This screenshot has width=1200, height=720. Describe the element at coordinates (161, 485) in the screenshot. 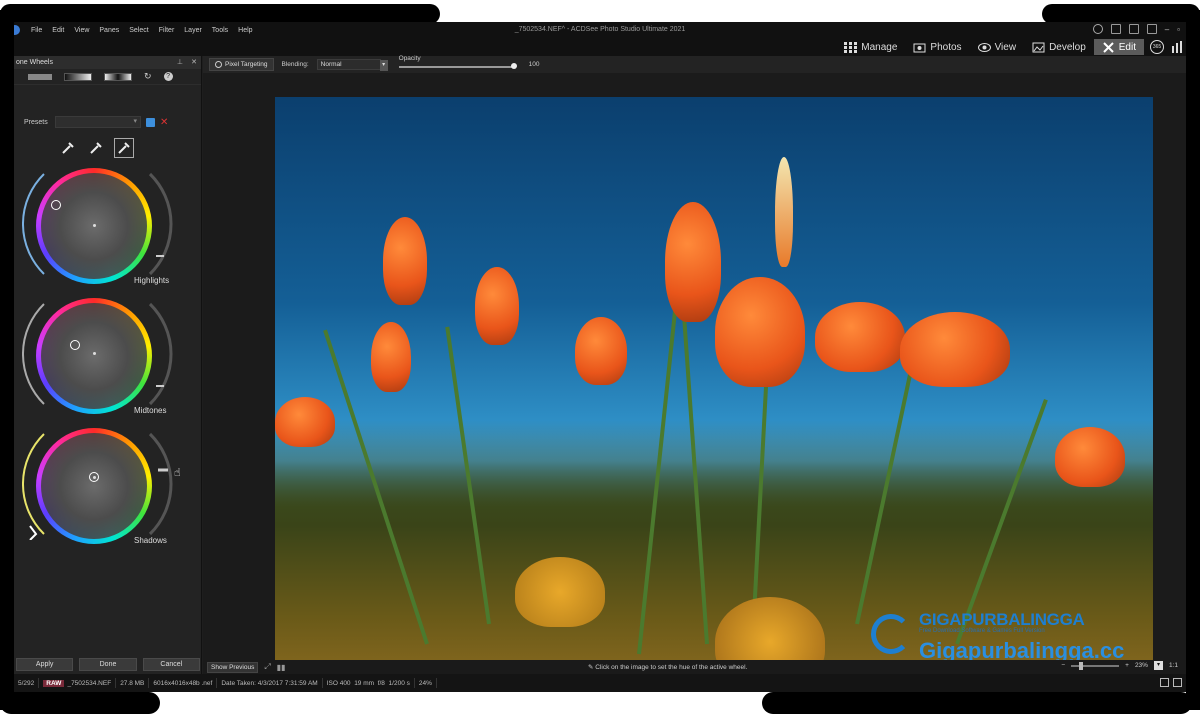

I see `shadows-brightness-arc` at that location.